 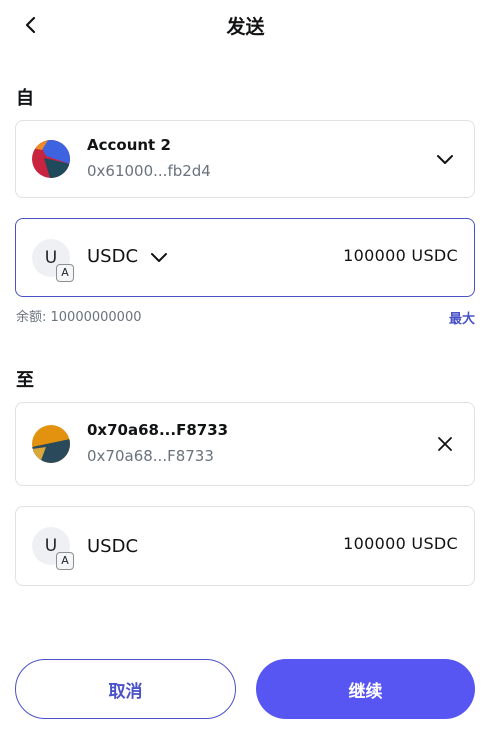 What do you see at coordinates (245, 257) in the screenshot?
I see `asset-amount-field: U A USDC 100000 USDC` at bounding box center [245, 257].